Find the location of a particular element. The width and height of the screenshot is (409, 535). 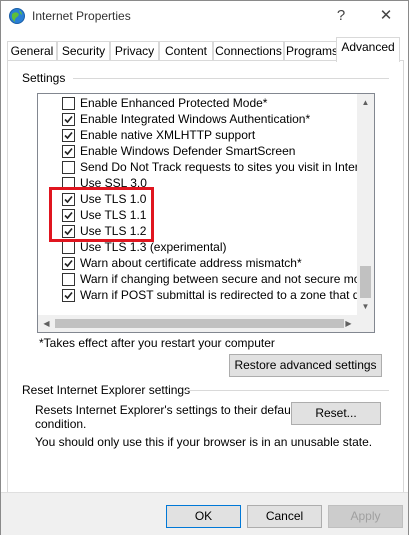

vertical-scroll-thumb is located at coordinates (365, 282).